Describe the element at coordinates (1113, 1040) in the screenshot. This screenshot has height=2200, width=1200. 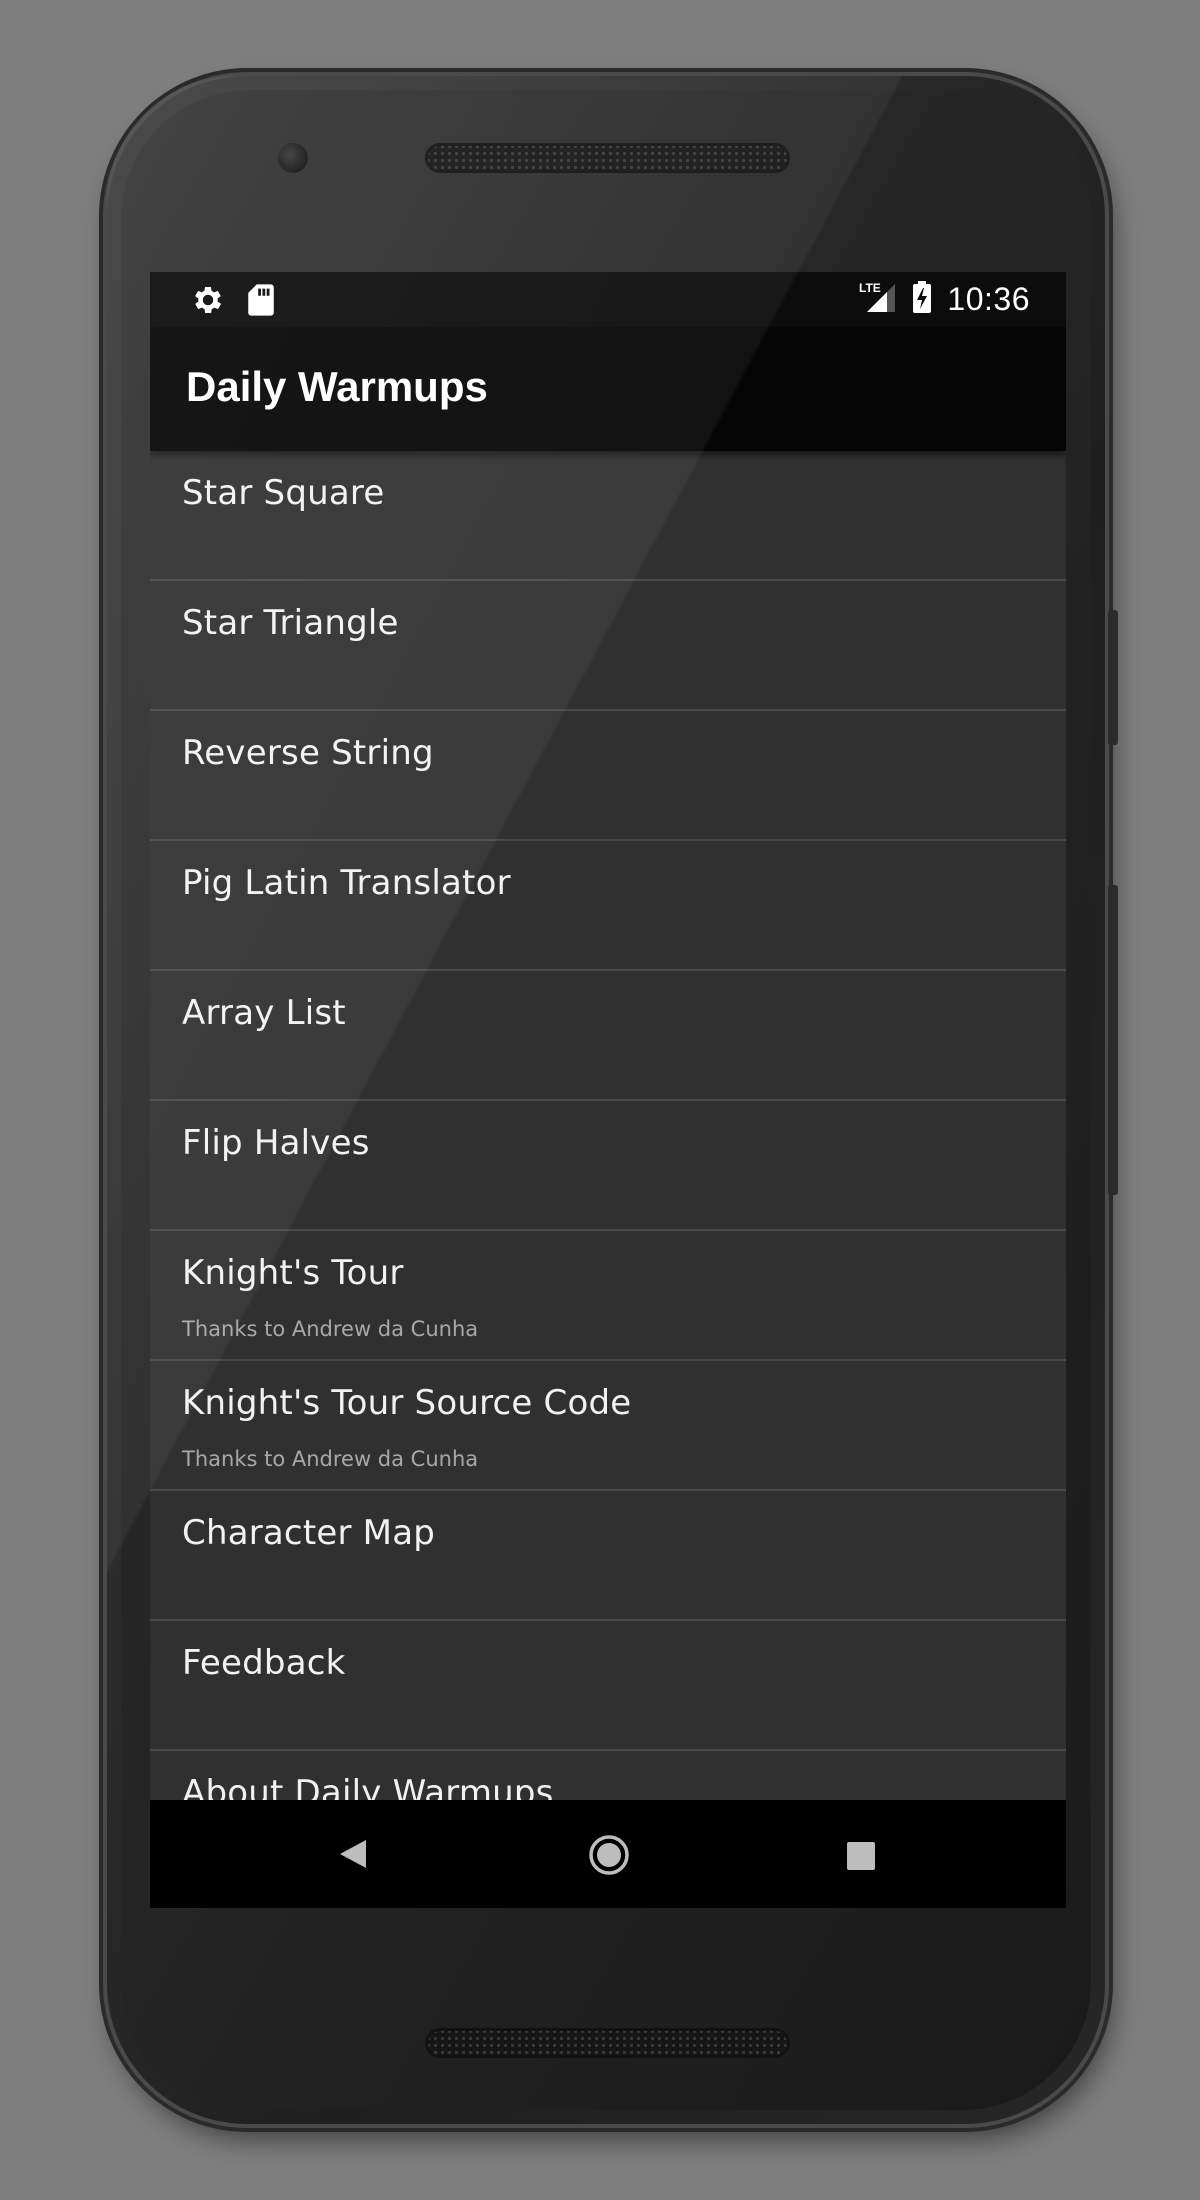
I see `volume-button` at that location.